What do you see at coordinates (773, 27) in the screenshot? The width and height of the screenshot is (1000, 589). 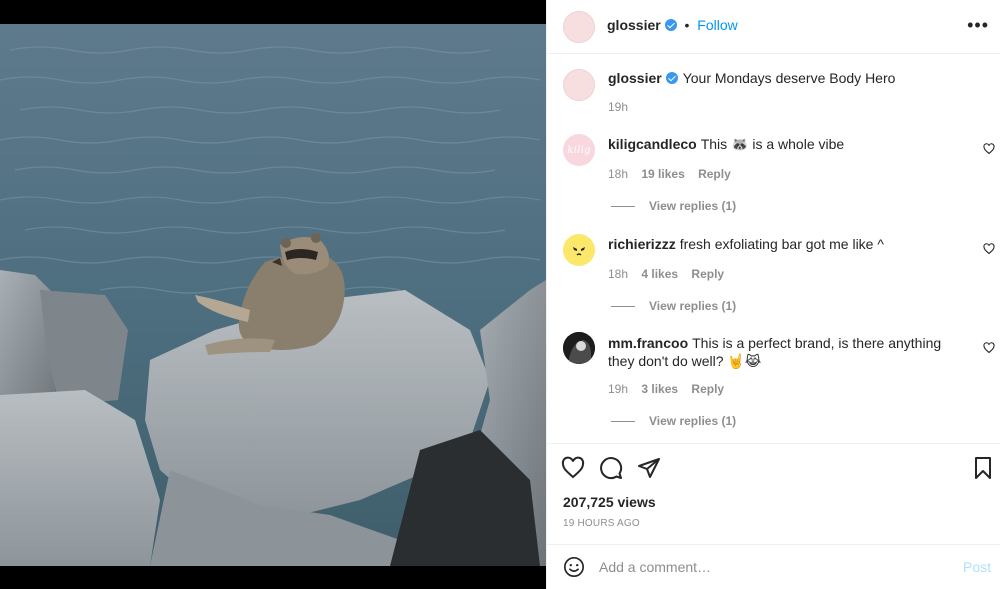 I see `post-header: glossier • Follow •••` at bounding box center [773, 27].